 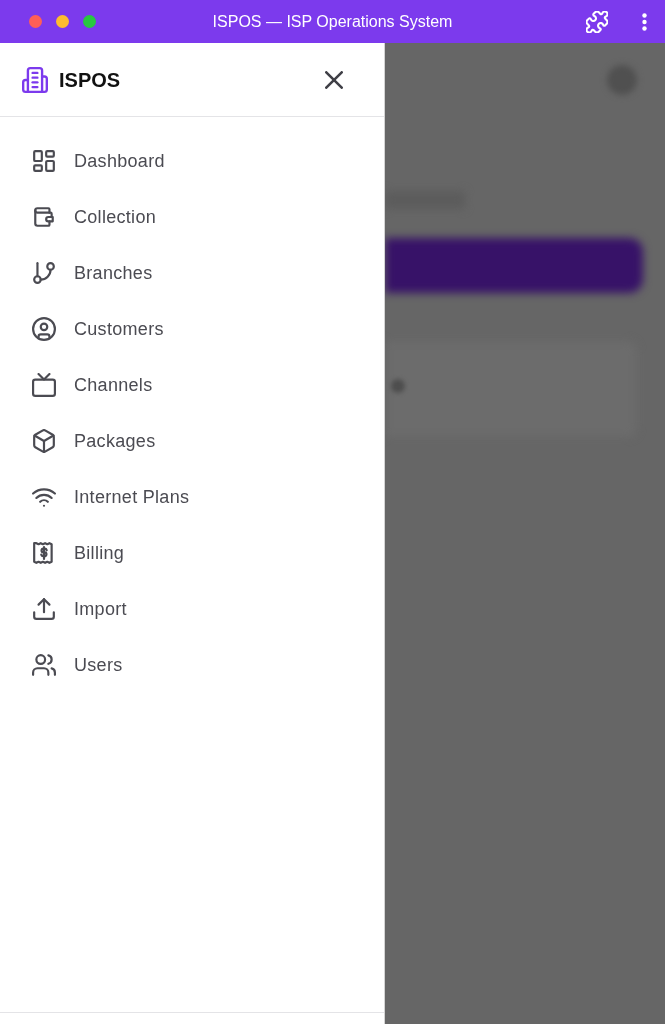 What do you see at coordinates (192, 273) in the screenshot?
I see `nav-item: Branches` at bounding box center [192, 273].